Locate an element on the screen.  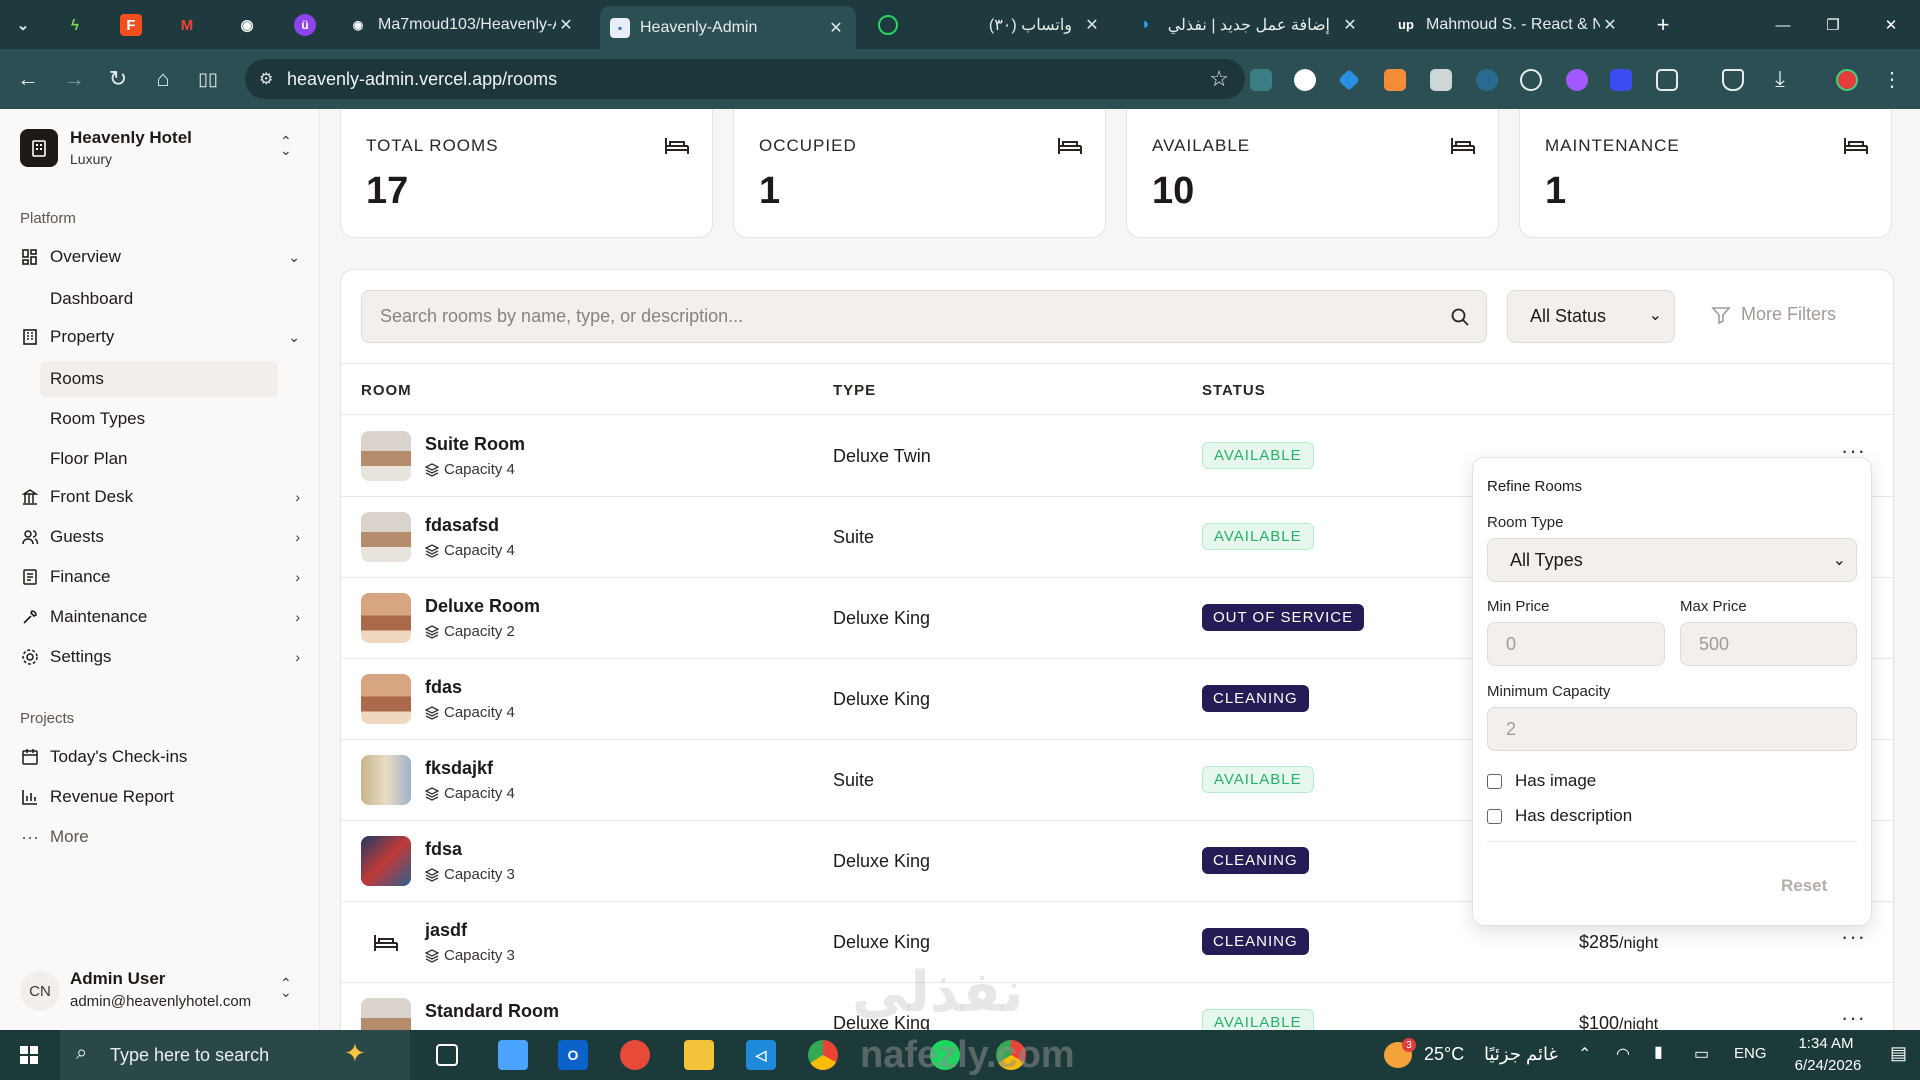
room-name: fdsa is located at coordinates (443, 849).